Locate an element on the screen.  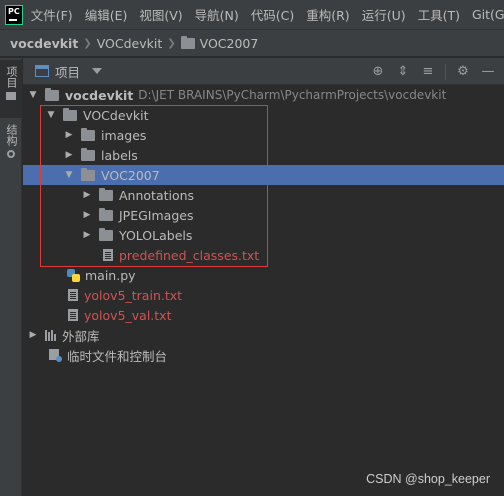
main-py-file-label: main.py is located at coordinates (110, 275).